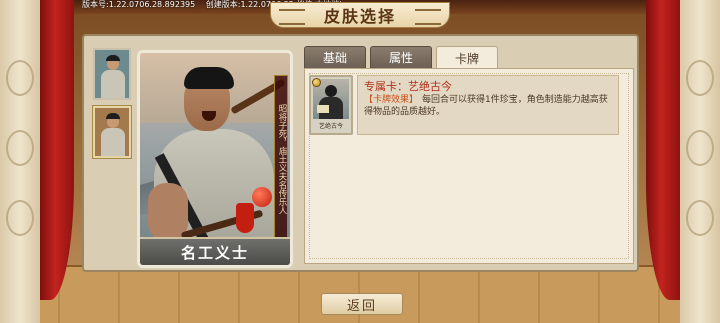 Image resolution: width=720 pixels, height=323 pixels. What do you see at coordinates (215, 251) in the screenshot?
I see `skin-name: 名工义士` at bounding box center [215, 251].